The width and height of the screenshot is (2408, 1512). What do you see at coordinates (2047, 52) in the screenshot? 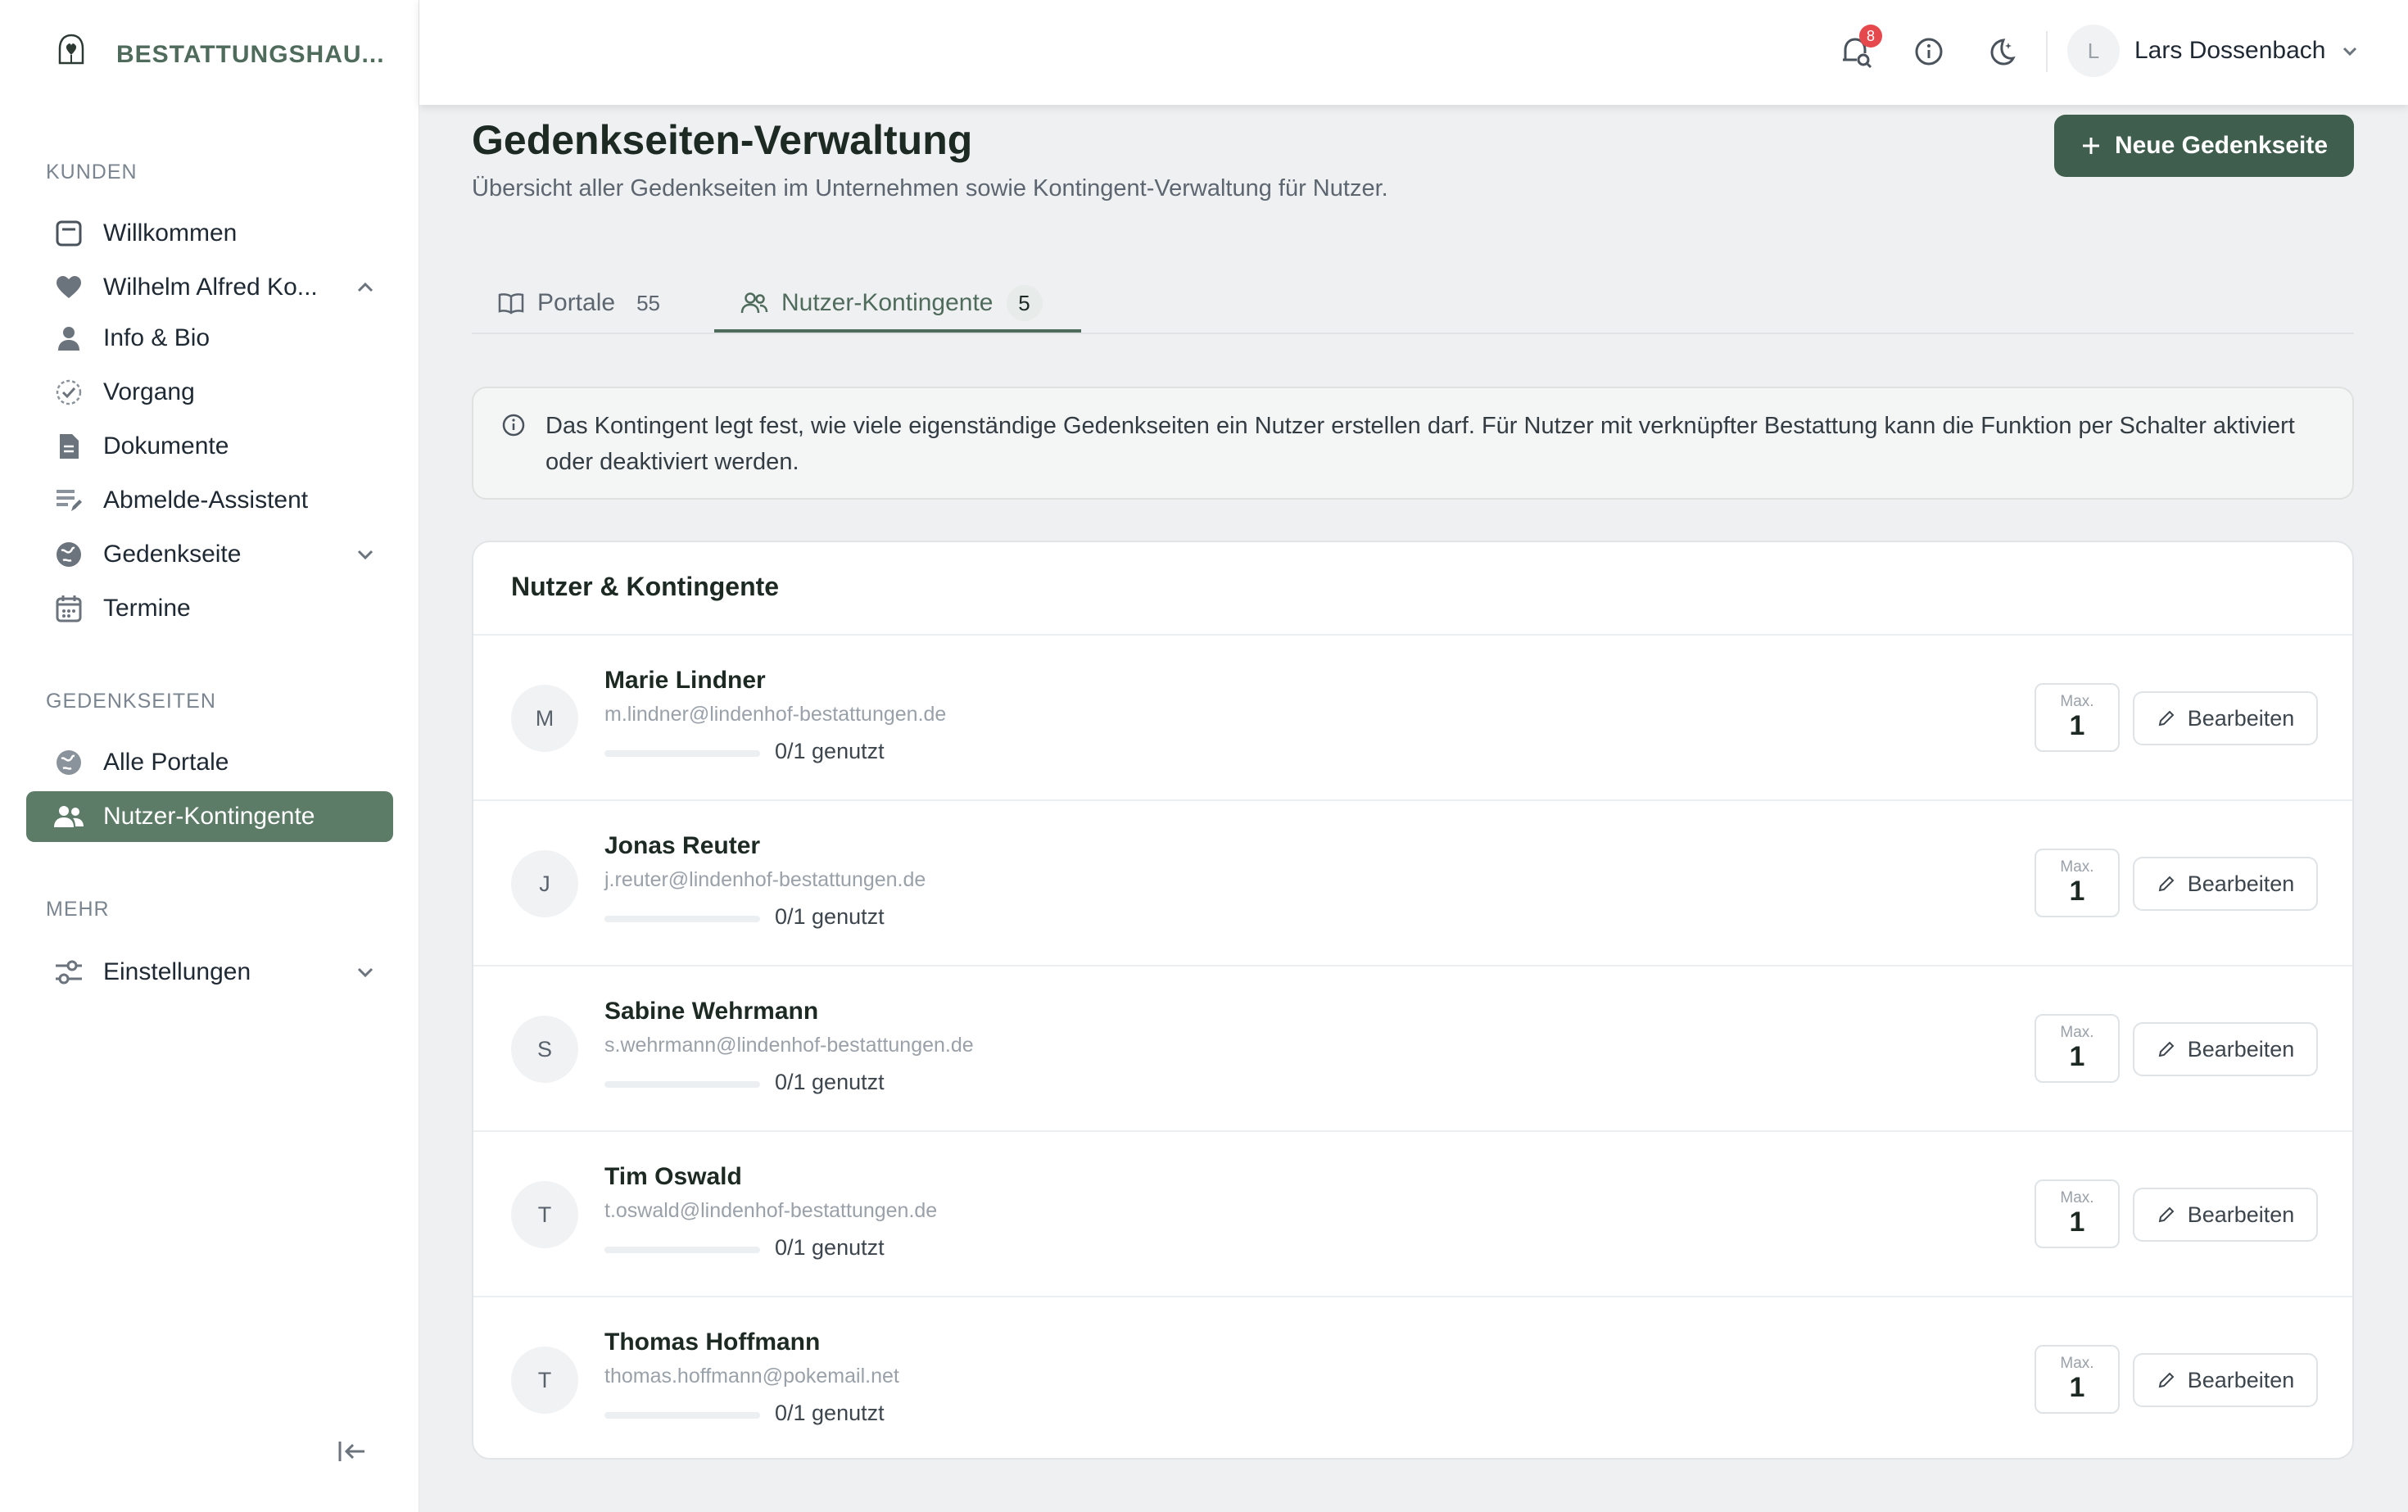
I see `topbar-divider` at bounding box center [2047, 52].